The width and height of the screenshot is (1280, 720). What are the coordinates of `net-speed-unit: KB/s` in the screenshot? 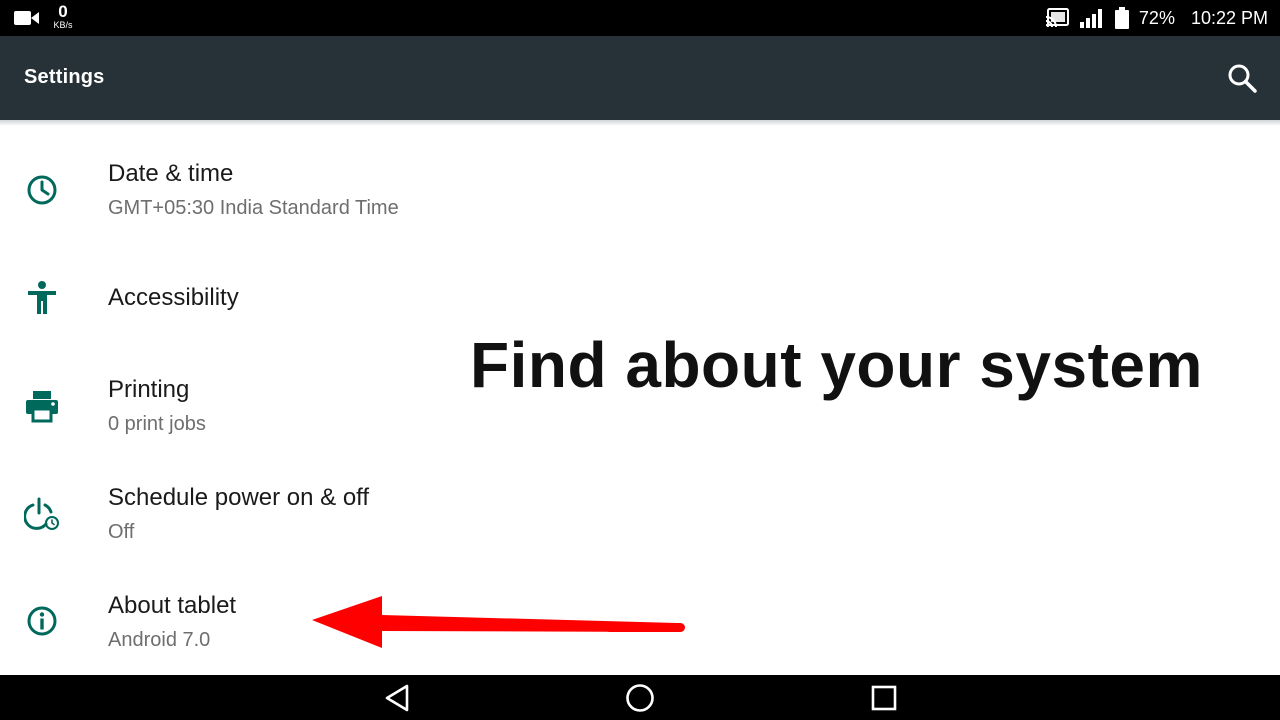 It's located at (63, 25).